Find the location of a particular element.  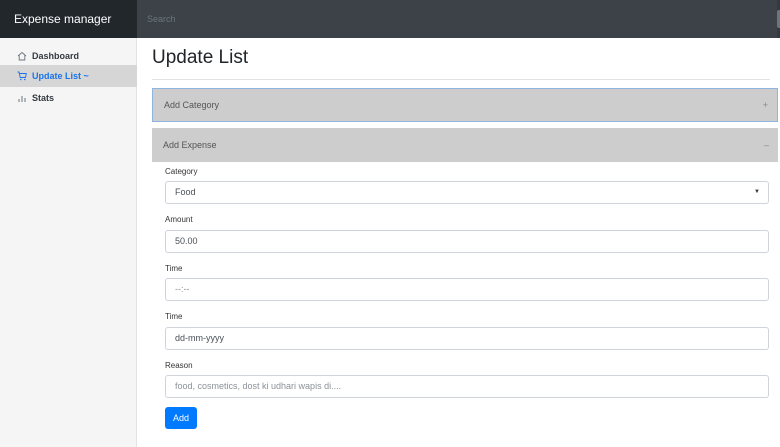

time-field: --:-- is located at coordinates (467, 289).